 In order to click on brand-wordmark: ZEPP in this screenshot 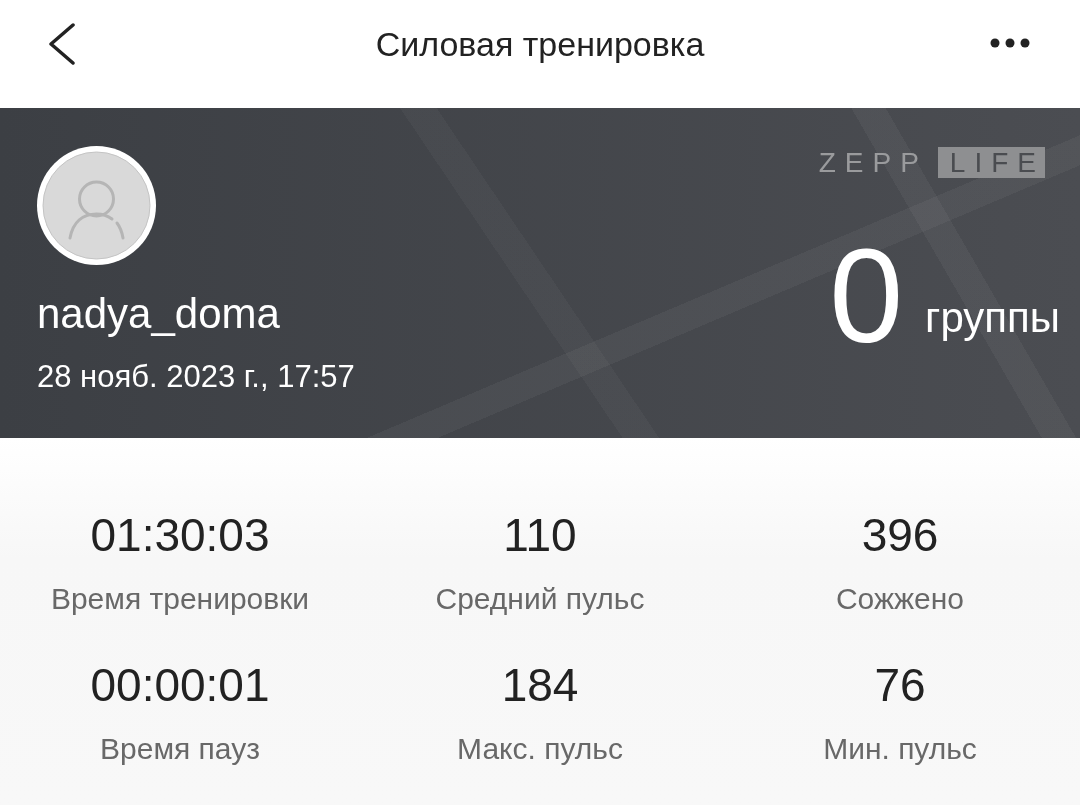, I will do `click(873, 162)`.